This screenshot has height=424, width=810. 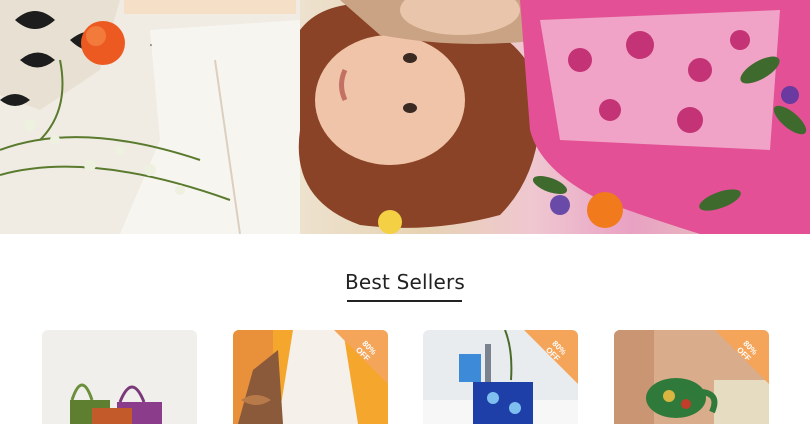 What do you see at coordinates (500, 377) in the screenshot?
I see `product-card-3: 80% OFF` at bounding box center [500, 377].